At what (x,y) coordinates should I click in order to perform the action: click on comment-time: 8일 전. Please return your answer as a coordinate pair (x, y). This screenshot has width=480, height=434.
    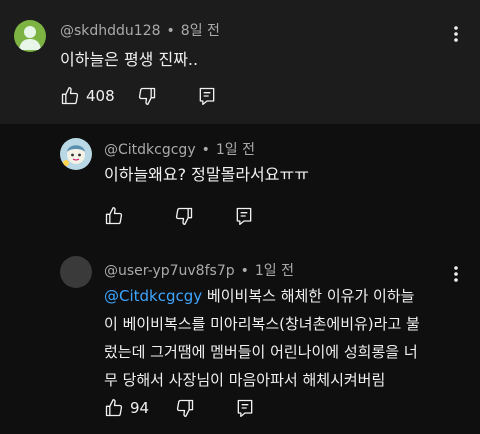
    Looking at the image, I should click on (200, 31).